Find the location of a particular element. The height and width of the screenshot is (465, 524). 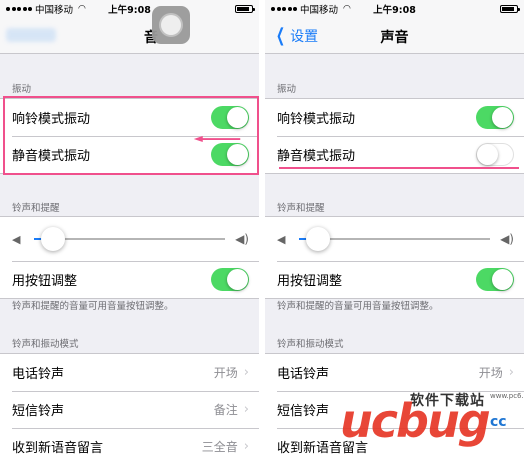

assistive-touch-button is located at coordinates (171, 25).